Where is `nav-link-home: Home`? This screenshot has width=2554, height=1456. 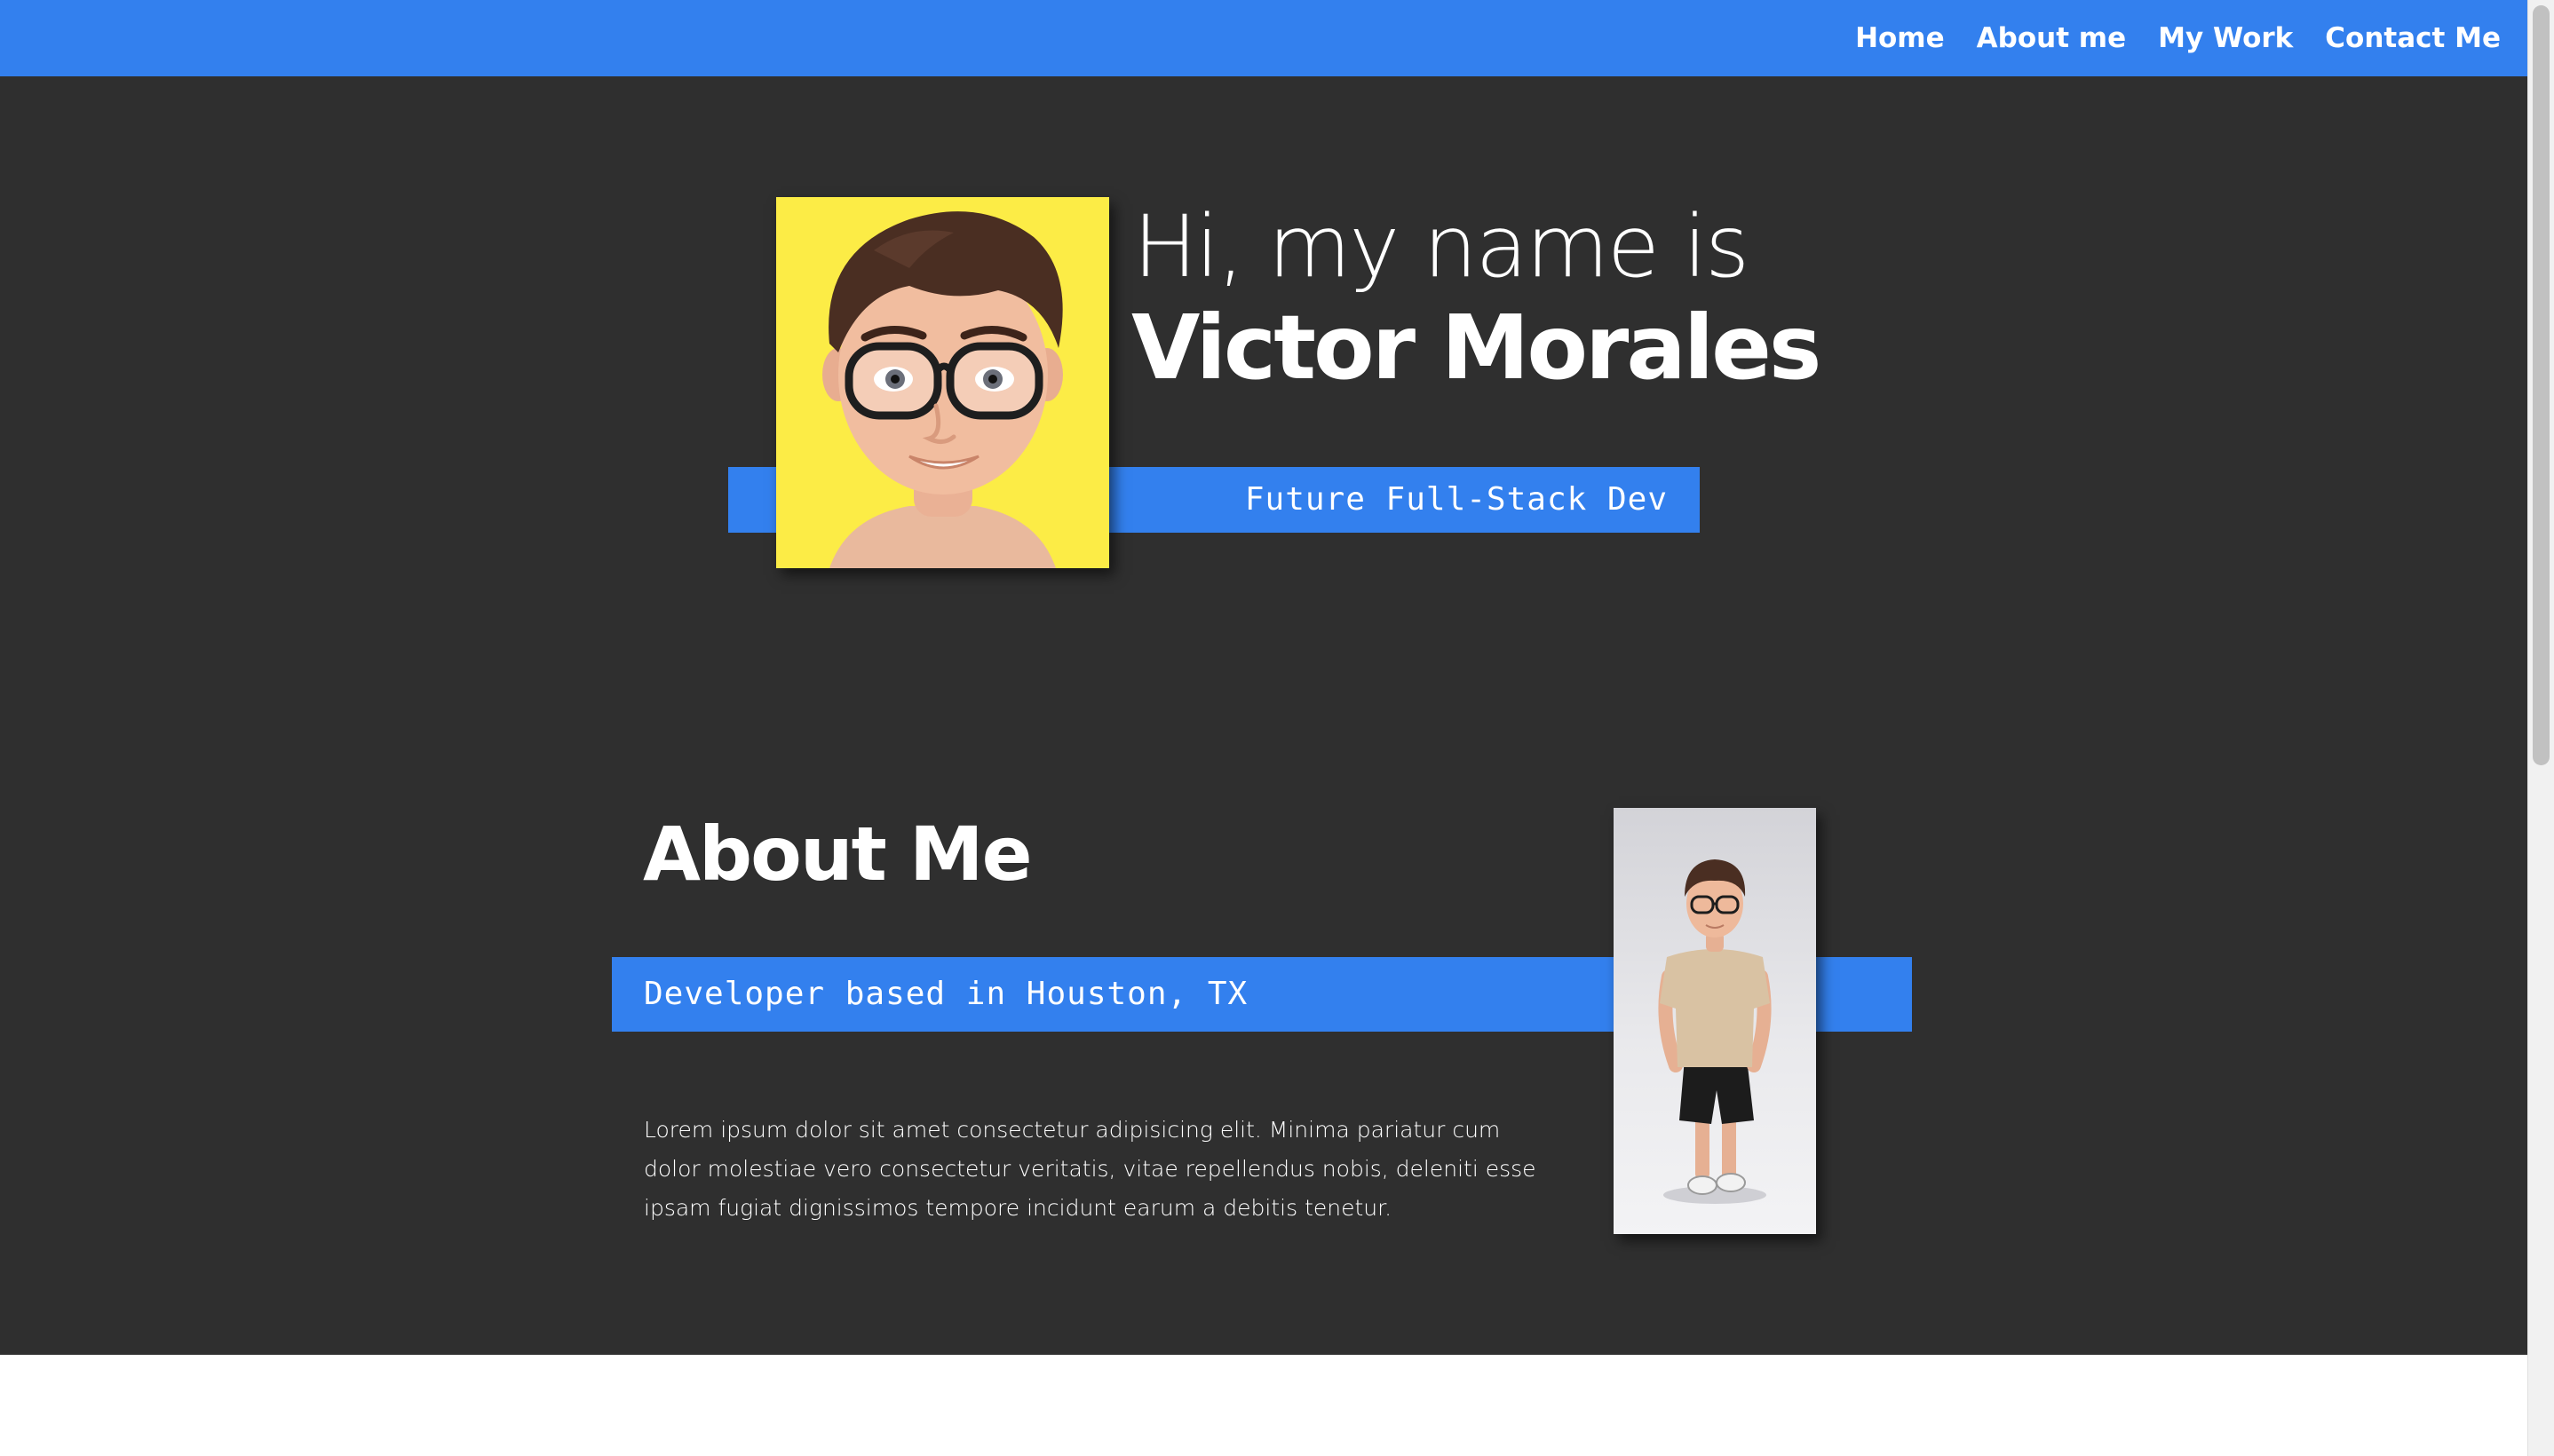
nav-link-home: Home is located at coordinates (1900, 38).